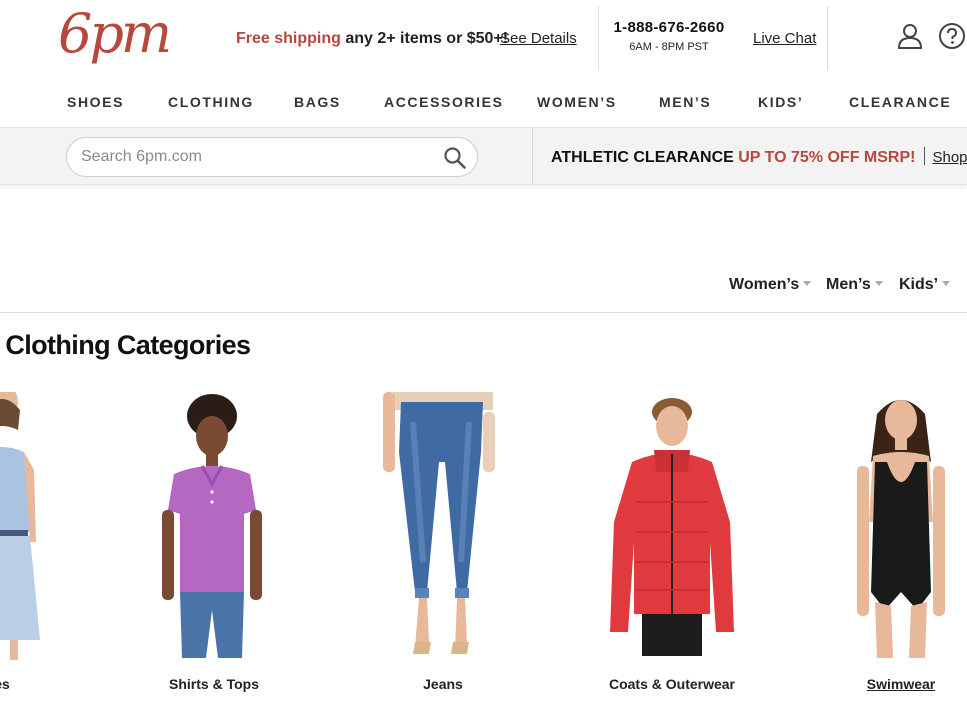 Image resolution: width=967 pixels, height=724 pixels. What do you see at coordinates (483, 287) in the screenshot?
I see `department-subnav: Women’s Men’s Kids’` at bounding box center [483, 287].